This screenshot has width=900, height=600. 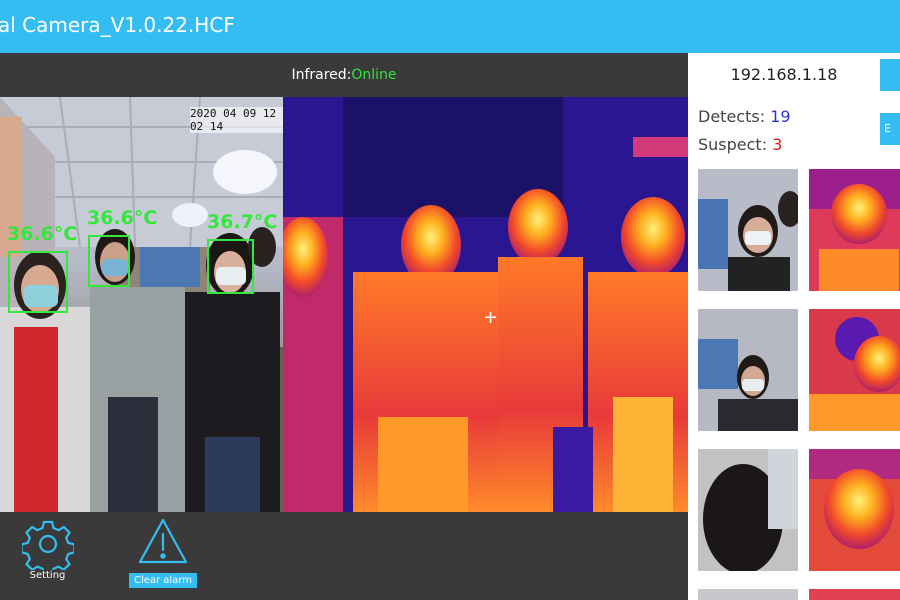 I want to click on clear-alarm-button: Clear alarm, so click(x=163, y=552).